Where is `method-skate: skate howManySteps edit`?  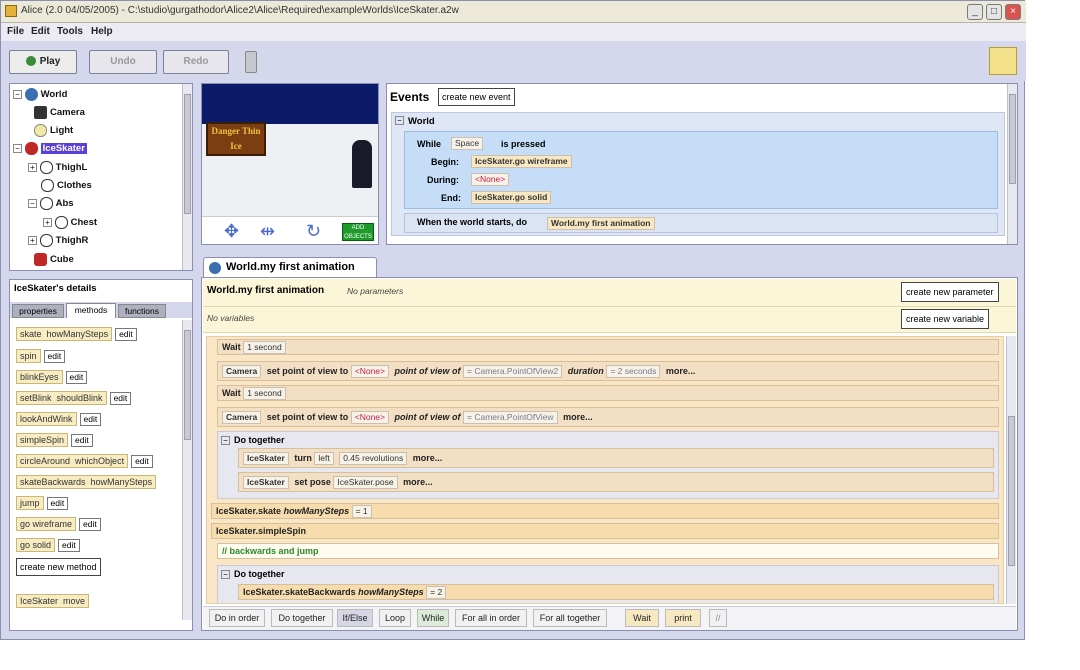 method-skate: skate howManySteps edit is located at coordinates (76, 334).